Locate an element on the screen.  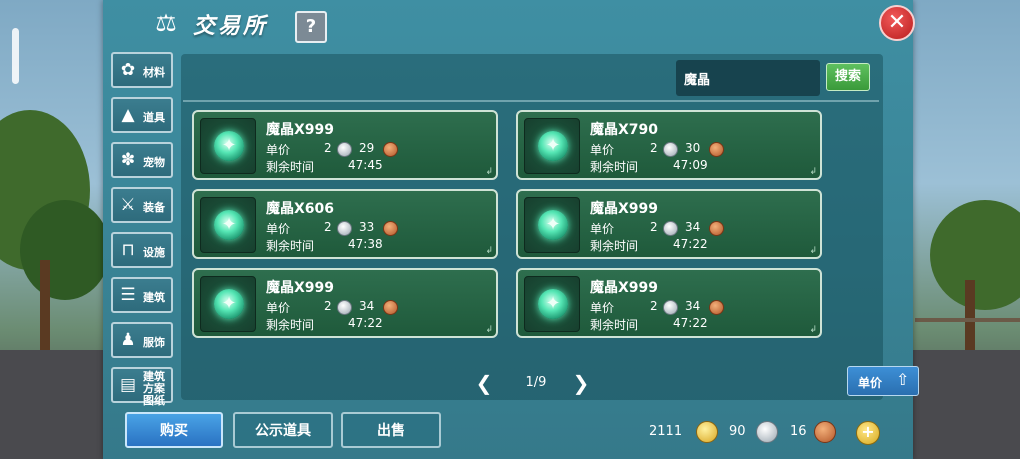
sort-by-price-button: 单价 ⇧ is located at coordinates (883, 381).